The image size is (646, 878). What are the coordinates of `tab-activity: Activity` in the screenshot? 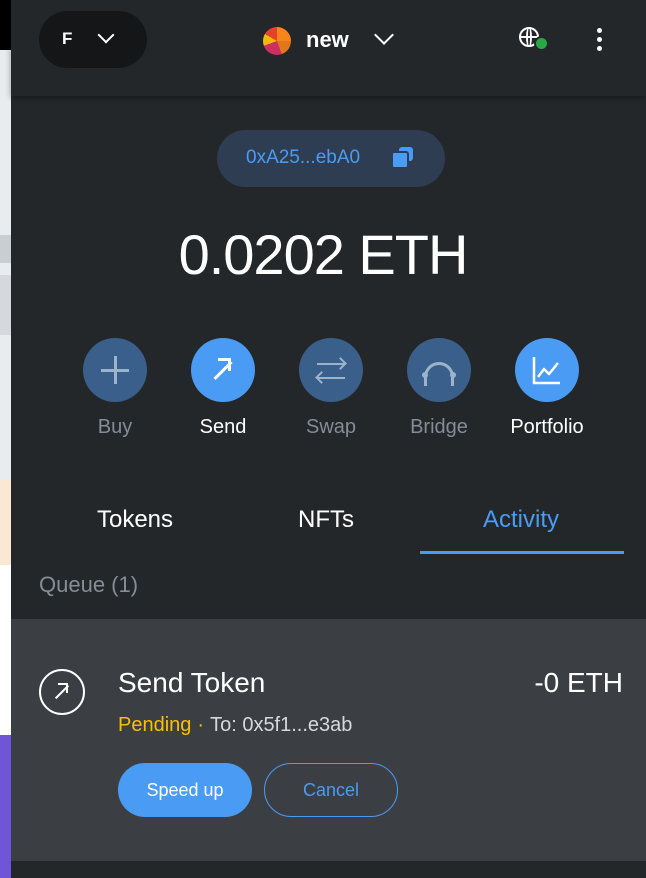 It's located at (521, 520).